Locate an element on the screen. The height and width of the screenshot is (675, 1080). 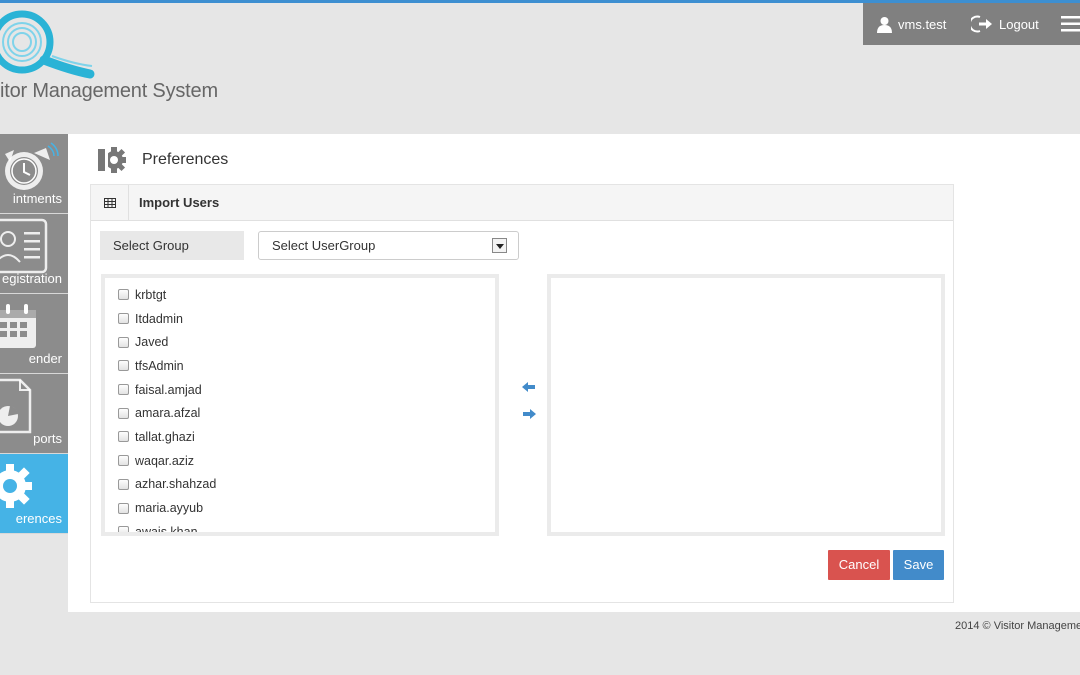
sidebar-item-appointments: intments is located at coordinates (34, 174).